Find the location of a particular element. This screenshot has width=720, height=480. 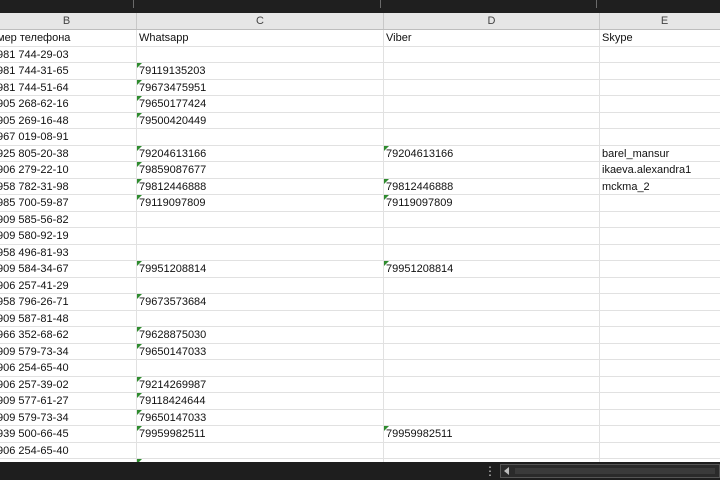

cell-whatsapp: Whatsapp is located at coordinates (260, 38).